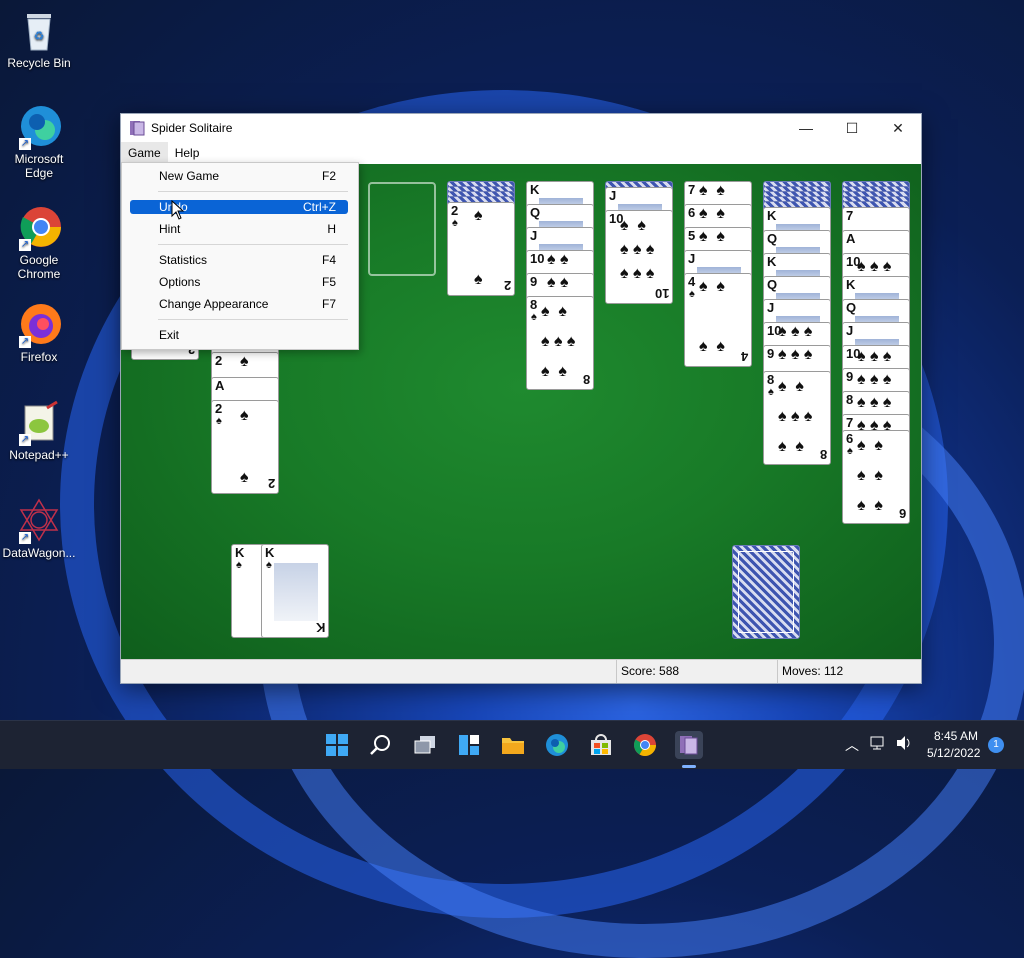  I want to click on taskbar: ︿ 8:45 AM 5/12/2022 1, so click(512, 744).